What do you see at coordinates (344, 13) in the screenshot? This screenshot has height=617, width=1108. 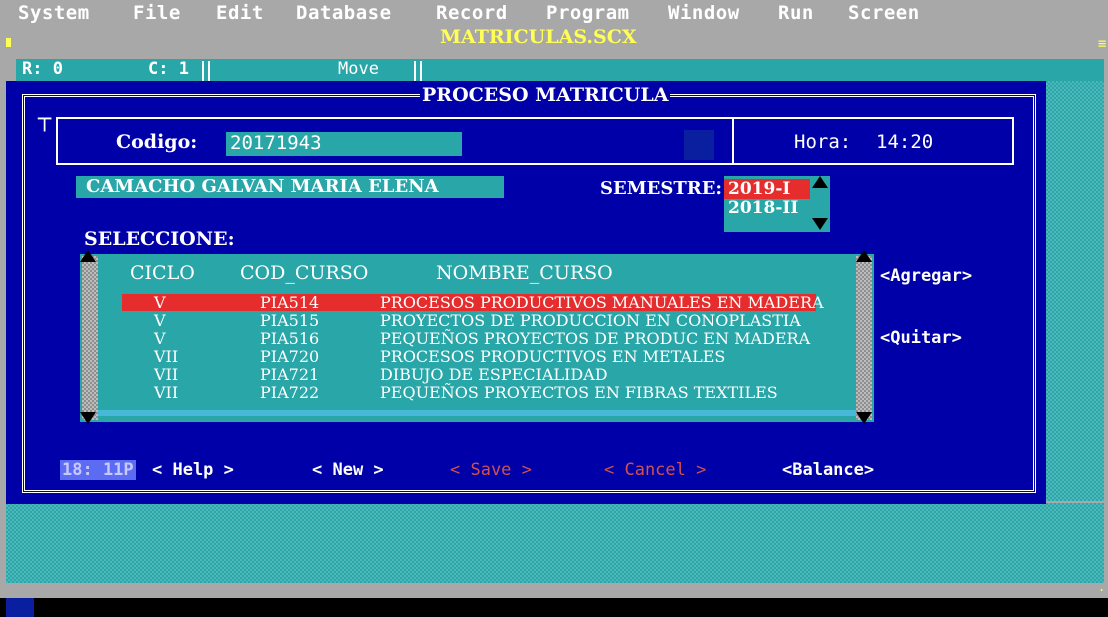 I see `menu-database: Database` at bounding box center [344, 13].